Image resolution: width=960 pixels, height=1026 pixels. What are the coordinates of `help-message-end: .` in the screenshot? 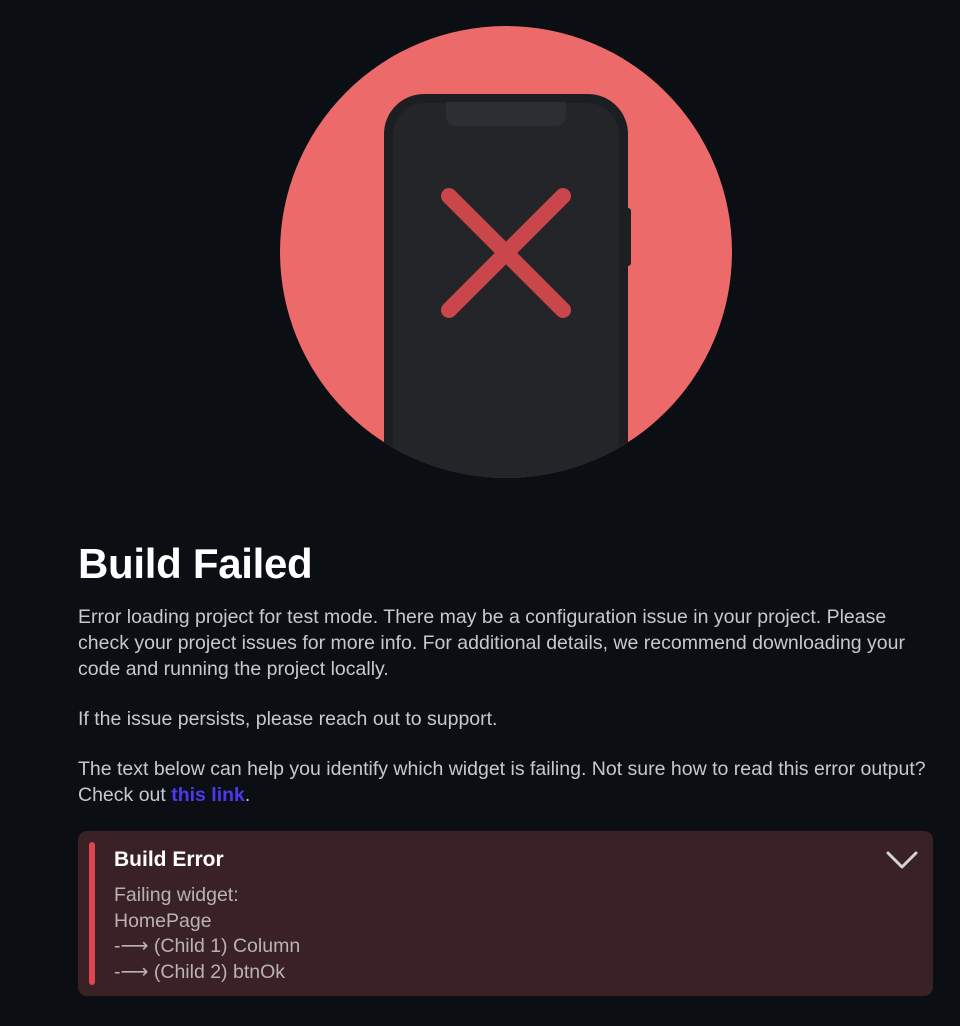 It's located at (247, 795).